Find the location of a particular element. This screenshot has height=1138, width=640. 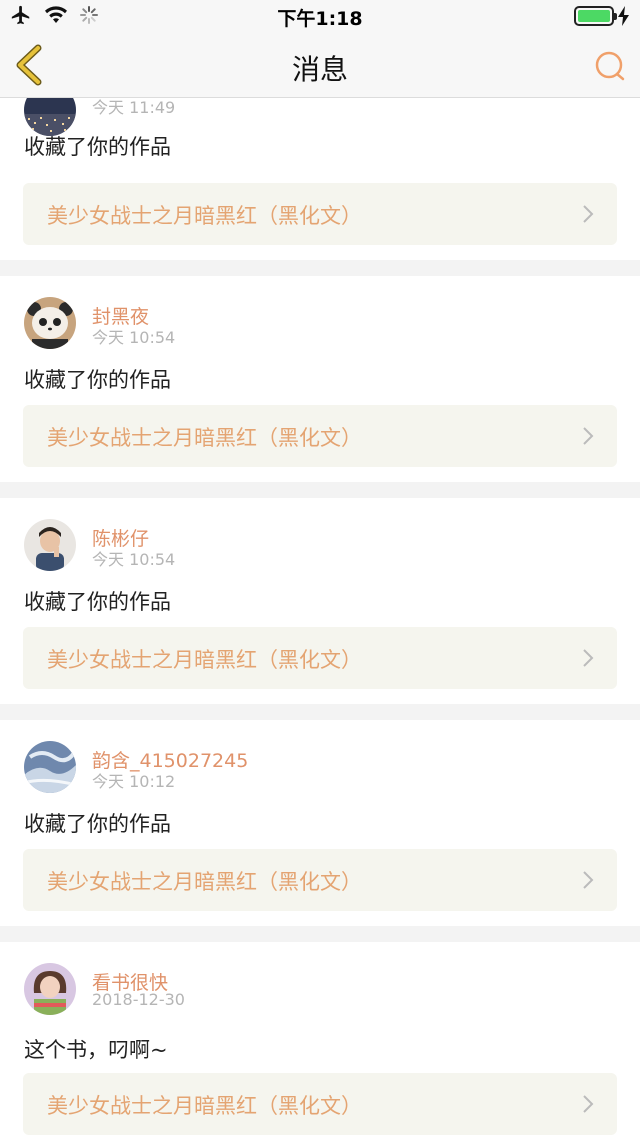

girl-photo-avatar is located at coordinates (50, 989).